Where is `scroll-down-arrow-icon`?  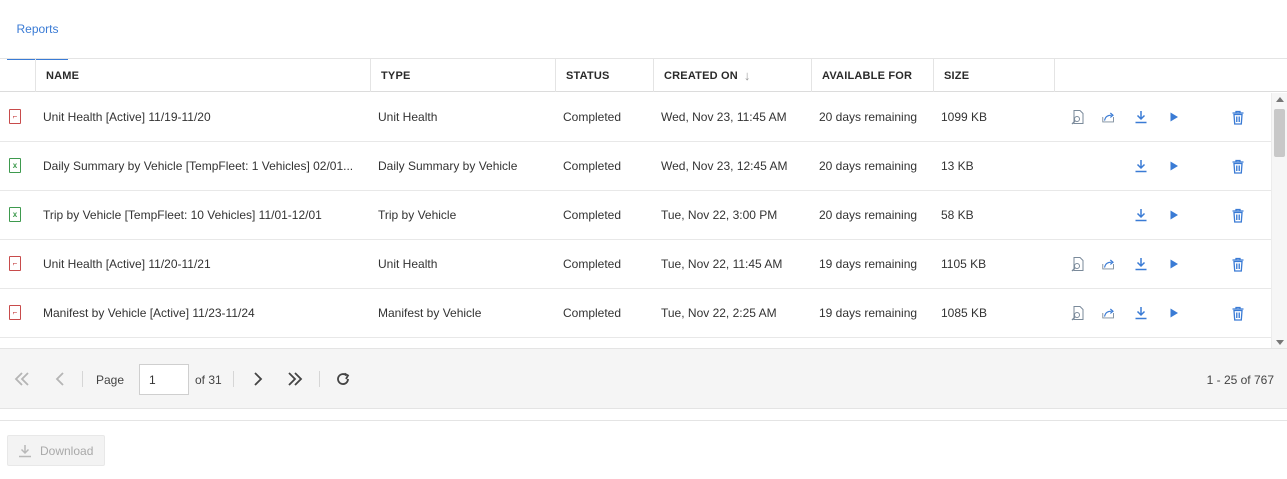
scroll-down-arrow-icon is located at coordinates (1280, 342).